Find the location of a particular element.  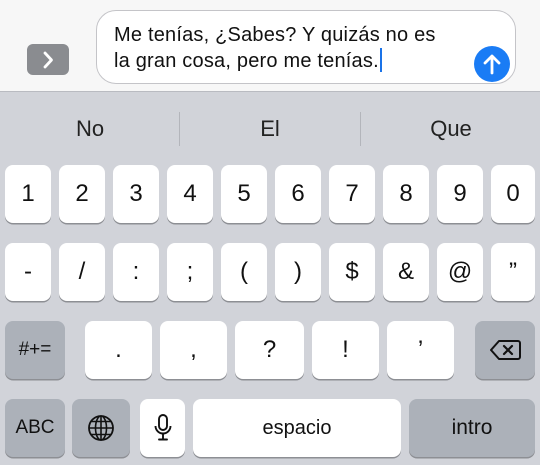

arrow-up-icon is located at coordinates (492, 64).